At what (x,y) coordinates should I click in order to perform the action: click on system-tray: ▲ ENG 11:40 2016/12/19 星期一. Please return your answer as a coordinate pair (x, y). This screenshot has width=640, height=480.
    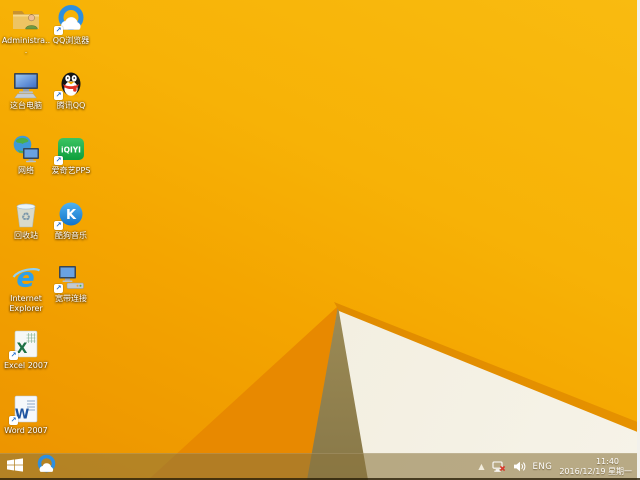
    Looking at the image, I should click on (559, 466).